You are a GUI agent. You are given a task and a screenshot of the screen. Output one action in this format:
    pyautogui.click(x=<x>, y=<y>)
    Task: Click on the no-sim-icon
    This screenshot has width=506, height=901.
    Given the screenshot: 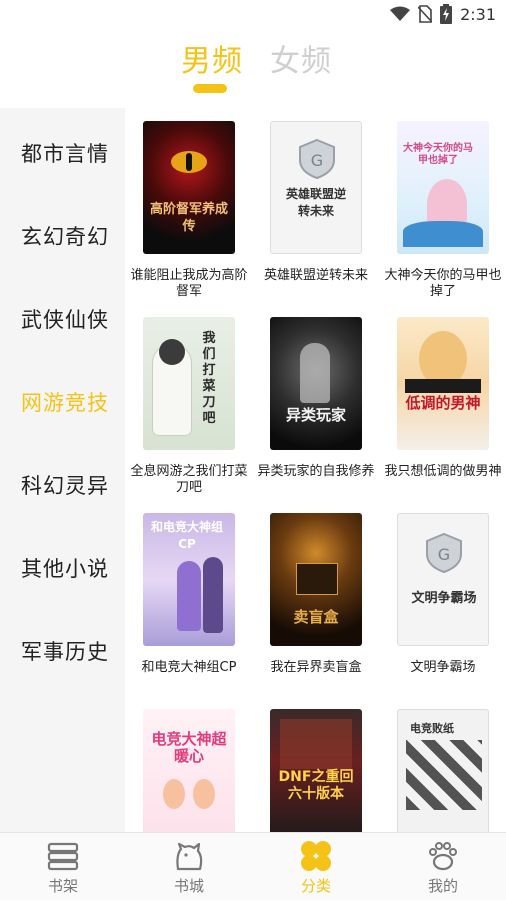 What is the action you would take?
    pyautogui.click(x=425, y=14)
    